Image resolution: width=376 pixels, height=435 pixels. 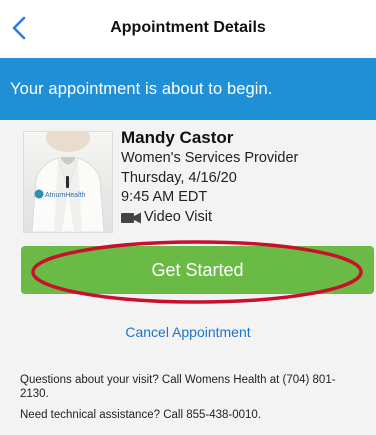 What do you see at coordinates (68, 182) in the screenshot?
I see `provider-photo: AtriumHealth` at bounding box center [68, 182].